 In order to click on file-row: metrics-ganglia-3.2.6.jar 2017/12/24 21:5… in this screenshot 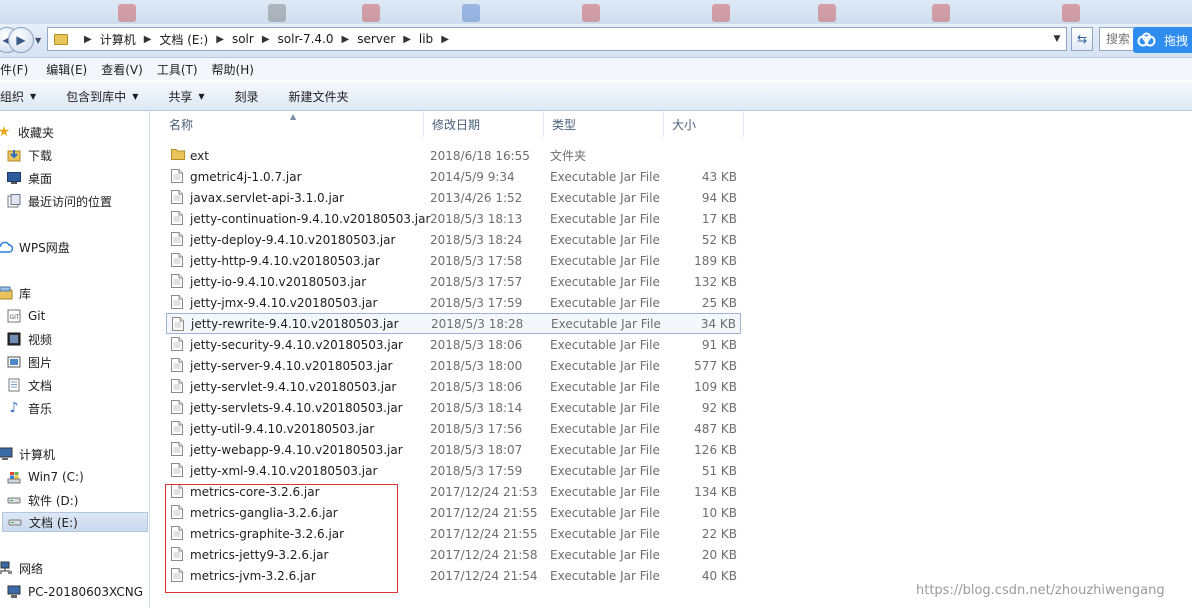, I will do `click(453, 512)`.